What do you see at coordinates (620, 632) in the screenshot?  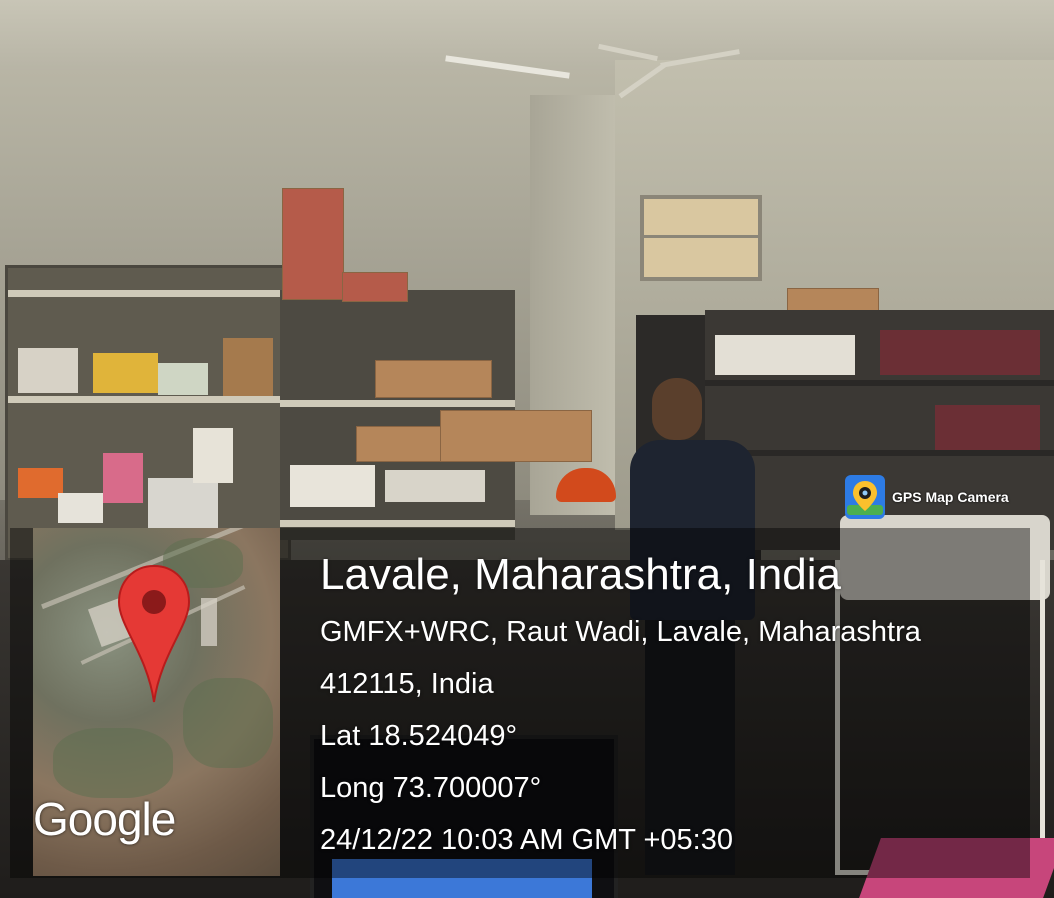 I see `address-line-1: GMFX+WRC, Raut Wadi, Lavale, Maharashtra` at bounding box center [620, 632].